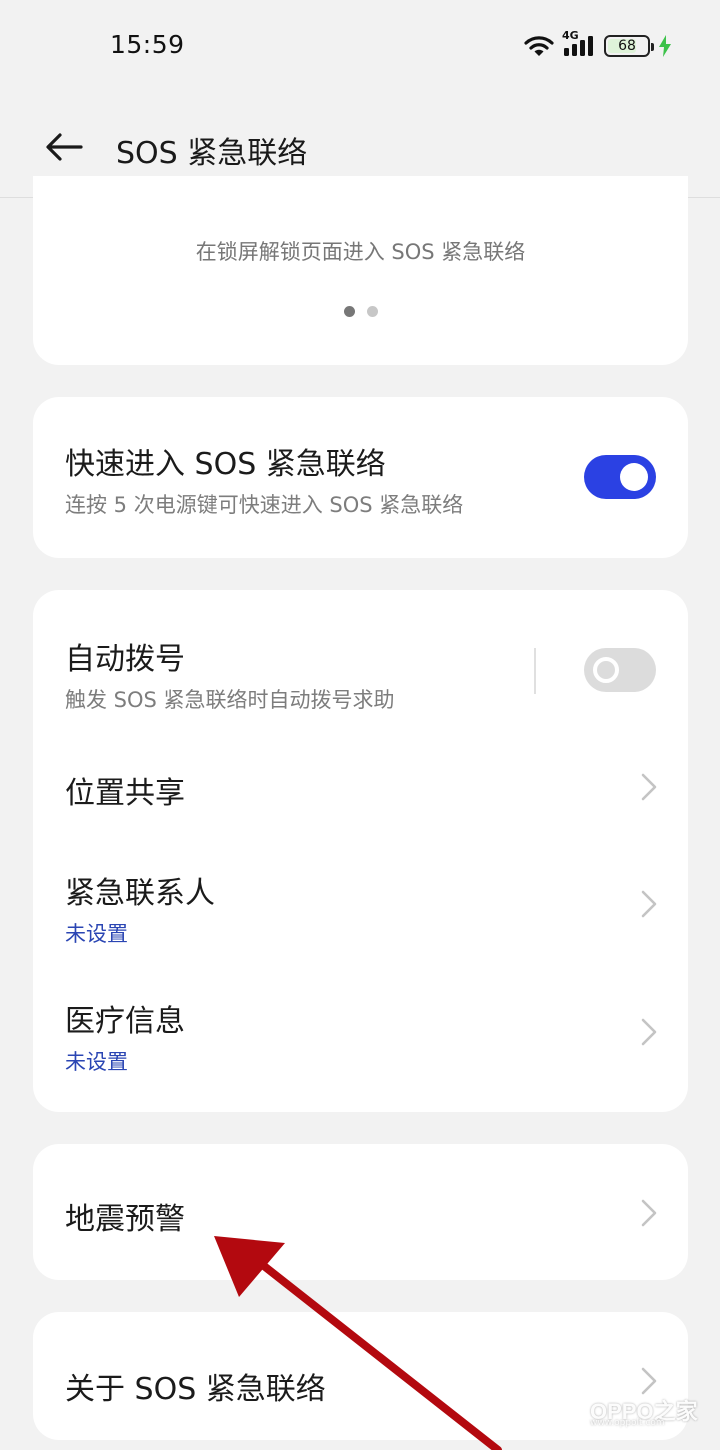 The image size is (720, 1450). Describe the element at coordinates (212, 153) in the screenshot. I see `page-title: SOS 紧急联络` at that location.